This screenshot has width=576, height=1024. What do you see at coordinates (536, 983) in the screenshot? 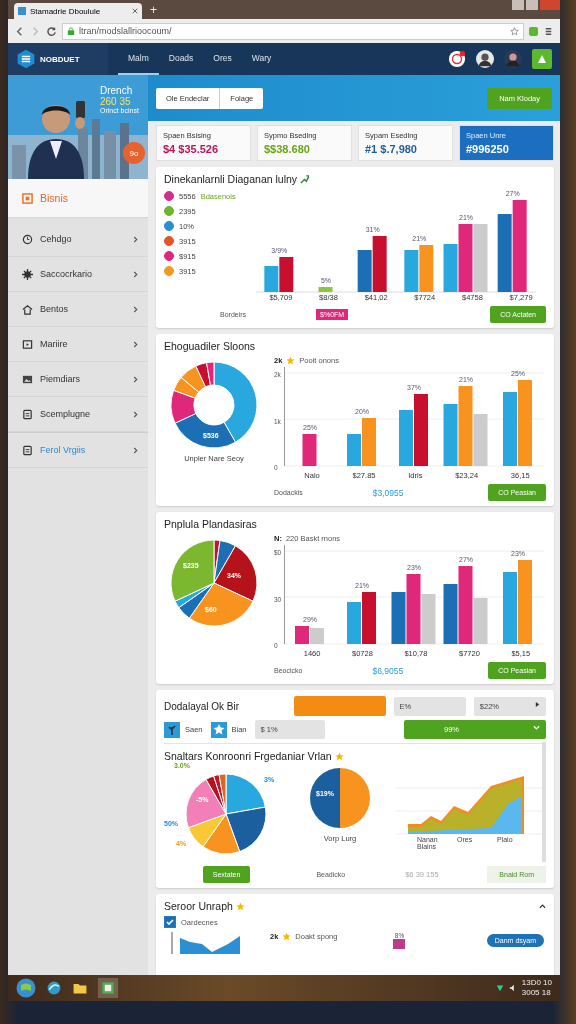
I see `clock-text: 13D0 10` at bounding box center [536, 983].